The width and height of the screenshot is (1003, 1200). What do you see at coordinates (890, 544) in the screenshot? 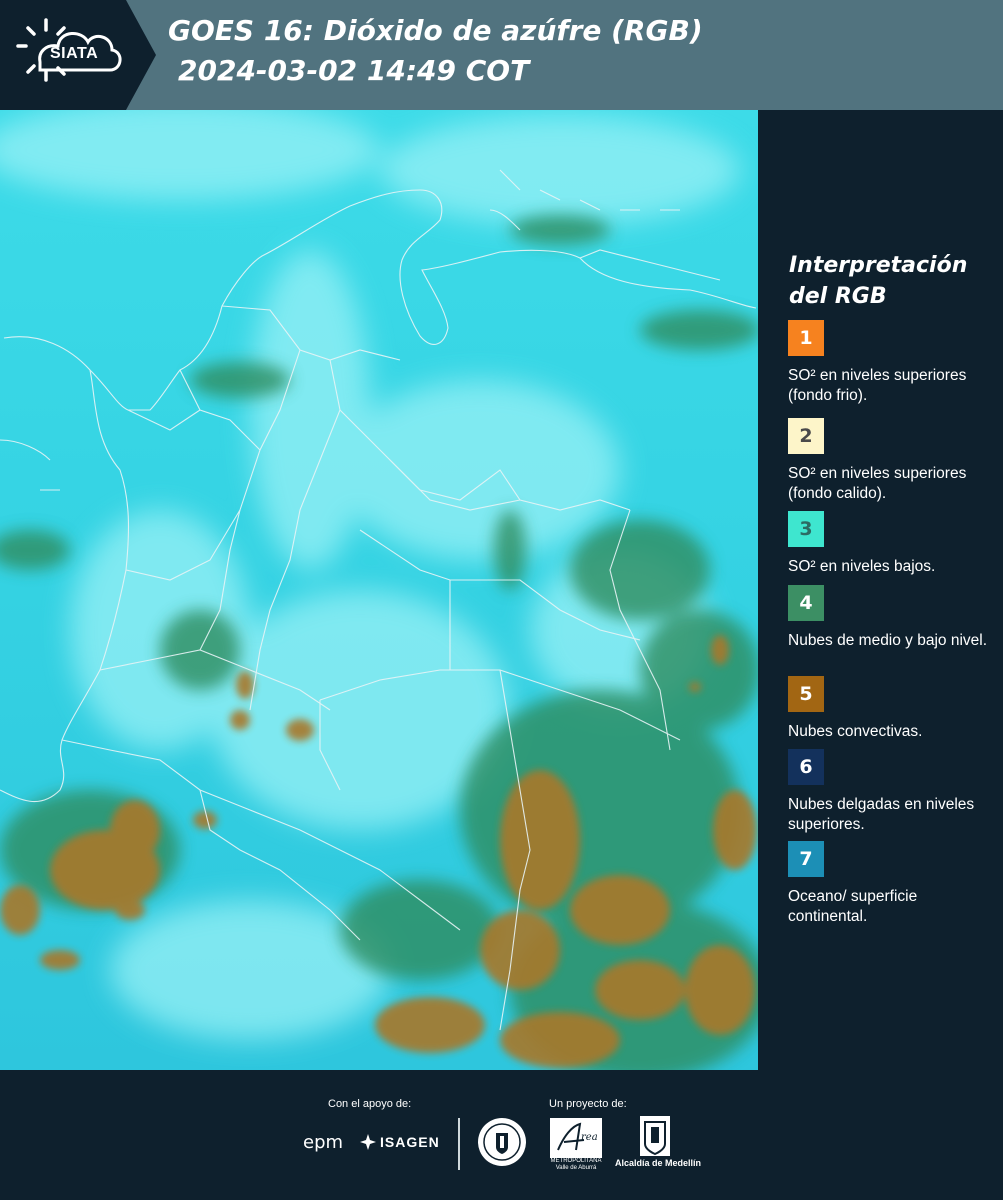
I see `legend-item-3: 3 SO² en niveles bajos.` at bounding box center [890, 544].